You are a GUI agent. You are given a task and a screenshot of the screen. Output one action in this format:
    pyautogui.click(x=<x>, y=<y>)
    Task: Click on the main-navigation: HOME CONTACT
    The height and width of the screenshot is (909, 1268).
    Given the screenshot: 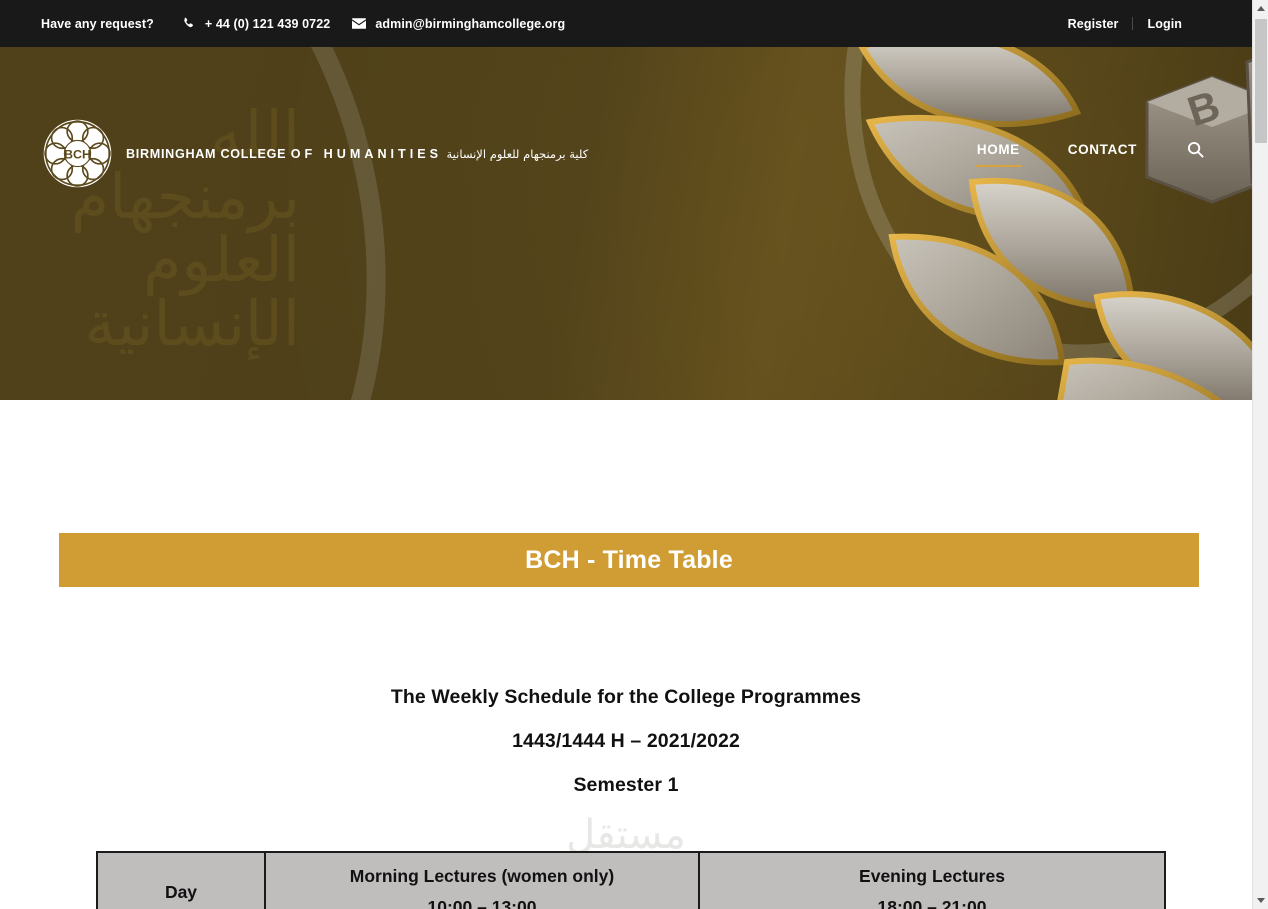 What is the action you would take?
    pyautogui.click(x=1082, y=153)
    